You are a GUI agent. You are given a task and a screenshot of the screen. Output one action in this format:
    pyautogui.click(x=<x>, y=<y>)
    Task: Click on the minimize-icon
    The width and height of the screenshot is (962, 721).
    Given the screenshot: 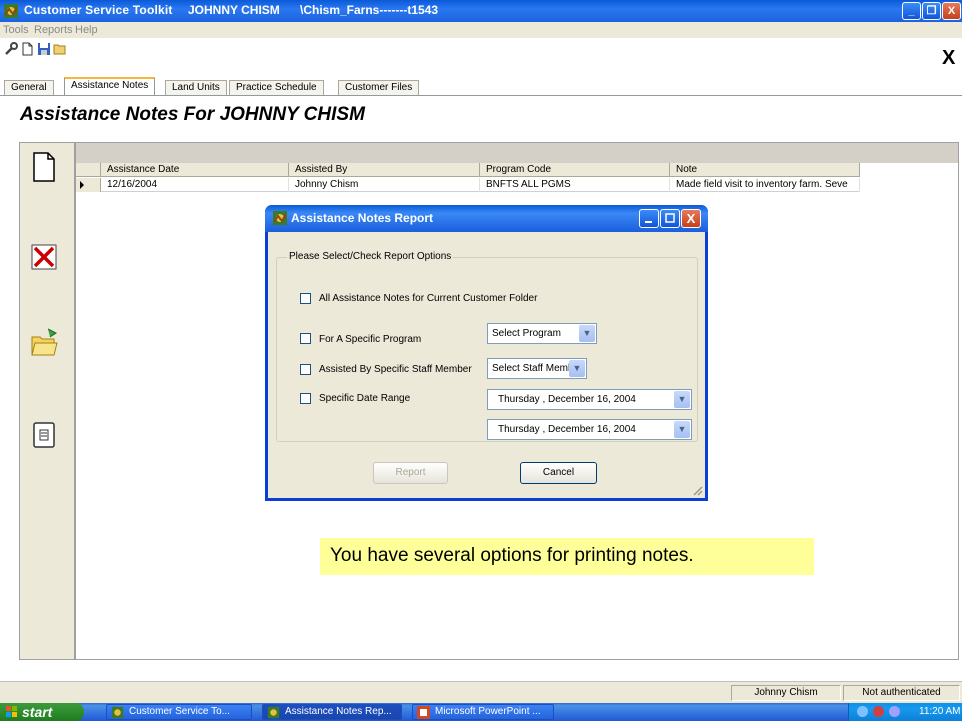 What is the action you would take?
    pyautogui.click(x=648, y=222)
    